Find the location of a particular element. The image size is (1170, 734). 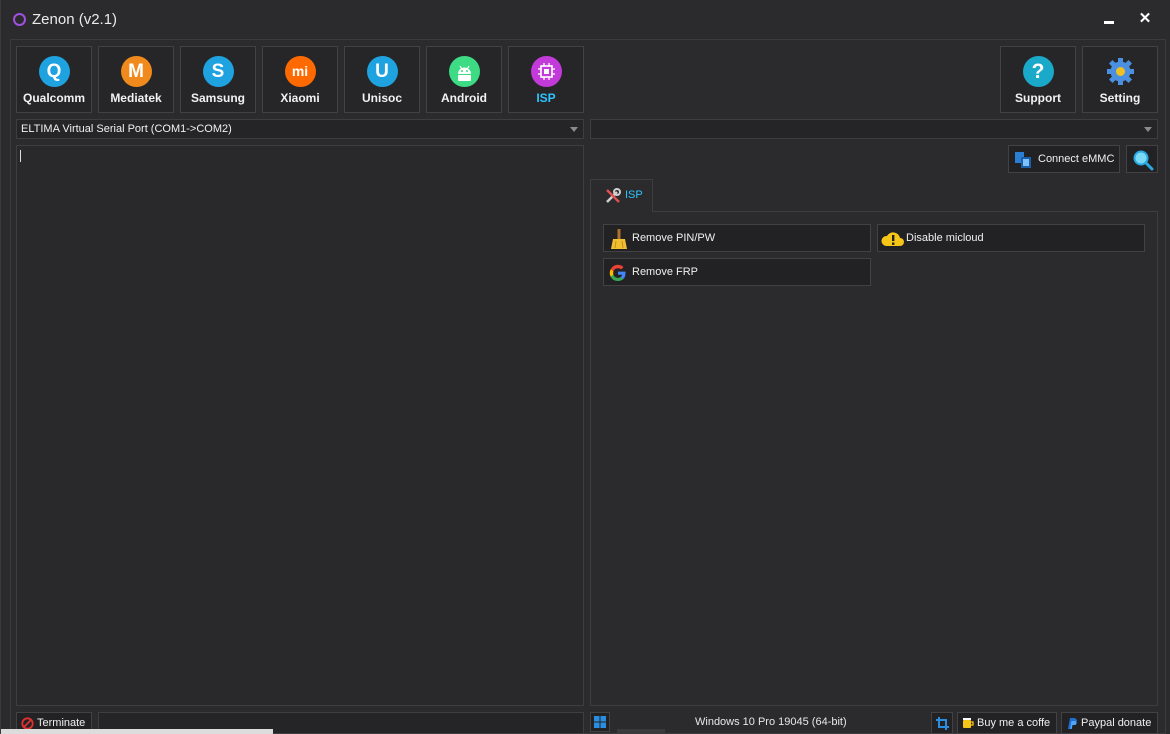

port-select-value: ELTIMA Virtual Serial Port (COM1->COM2) is located at coordinates (126, 129).